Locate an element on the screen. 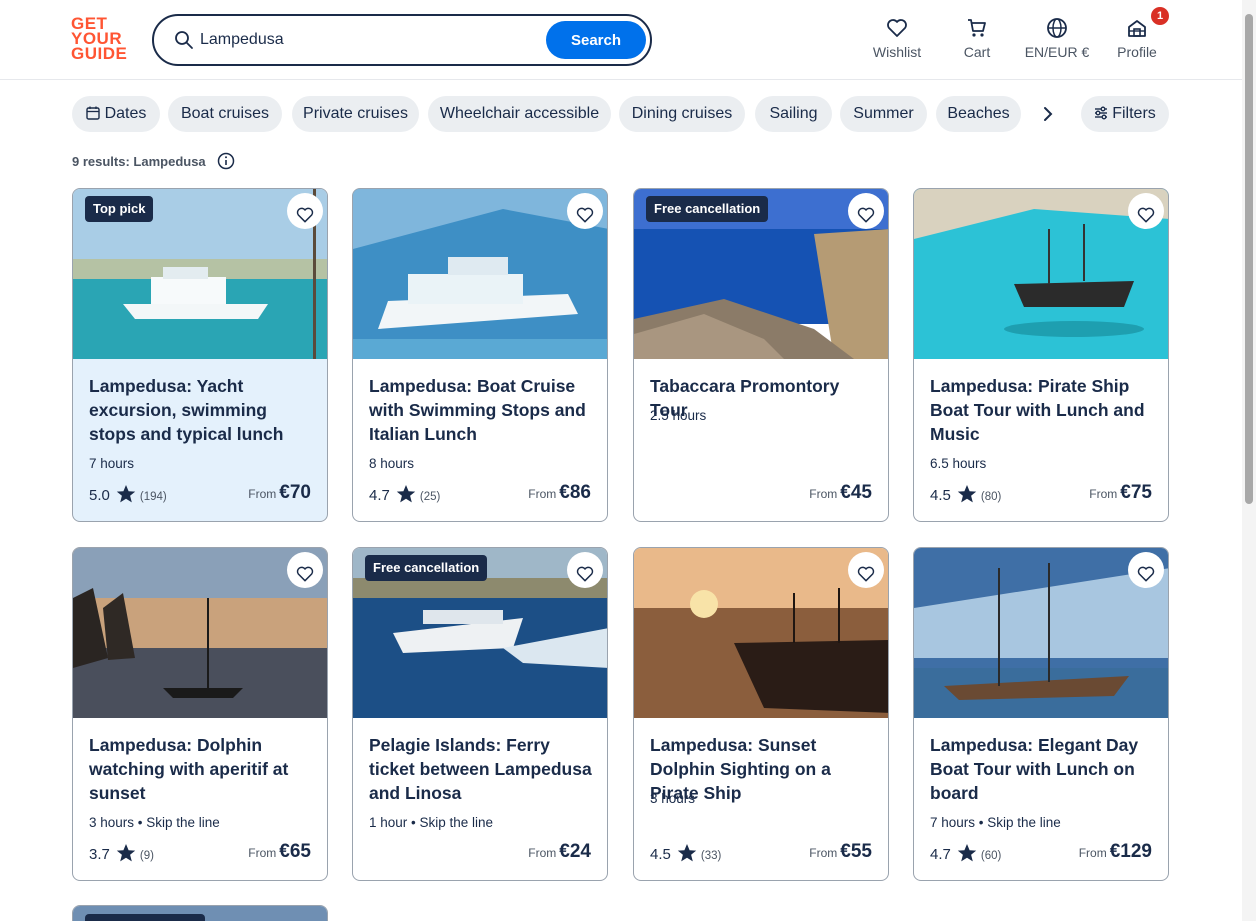  chip-sailing: Sailing is located at coordinates (793, 114).